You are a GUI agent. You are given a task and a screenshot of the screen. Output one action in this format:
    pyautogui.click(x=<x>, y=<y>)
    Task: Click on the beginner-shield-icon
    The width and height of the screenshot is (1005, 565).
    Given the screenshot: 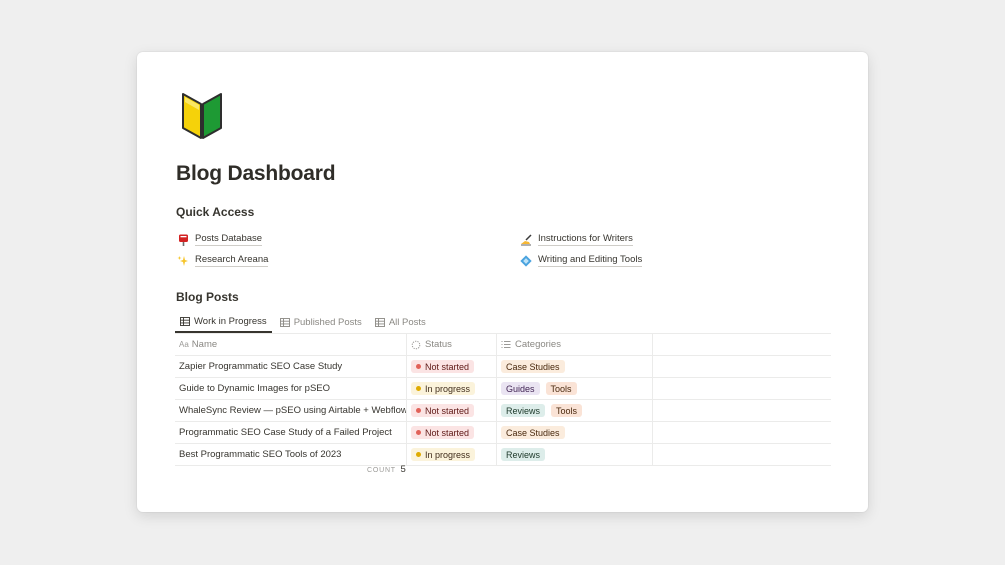 What is the action you would take?
    pyautogui.click(x=202, y=114)
    